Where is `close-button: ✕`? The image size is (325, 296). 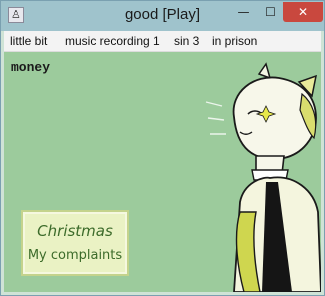 close-button: ✕ is located at coordinates (303, 12).